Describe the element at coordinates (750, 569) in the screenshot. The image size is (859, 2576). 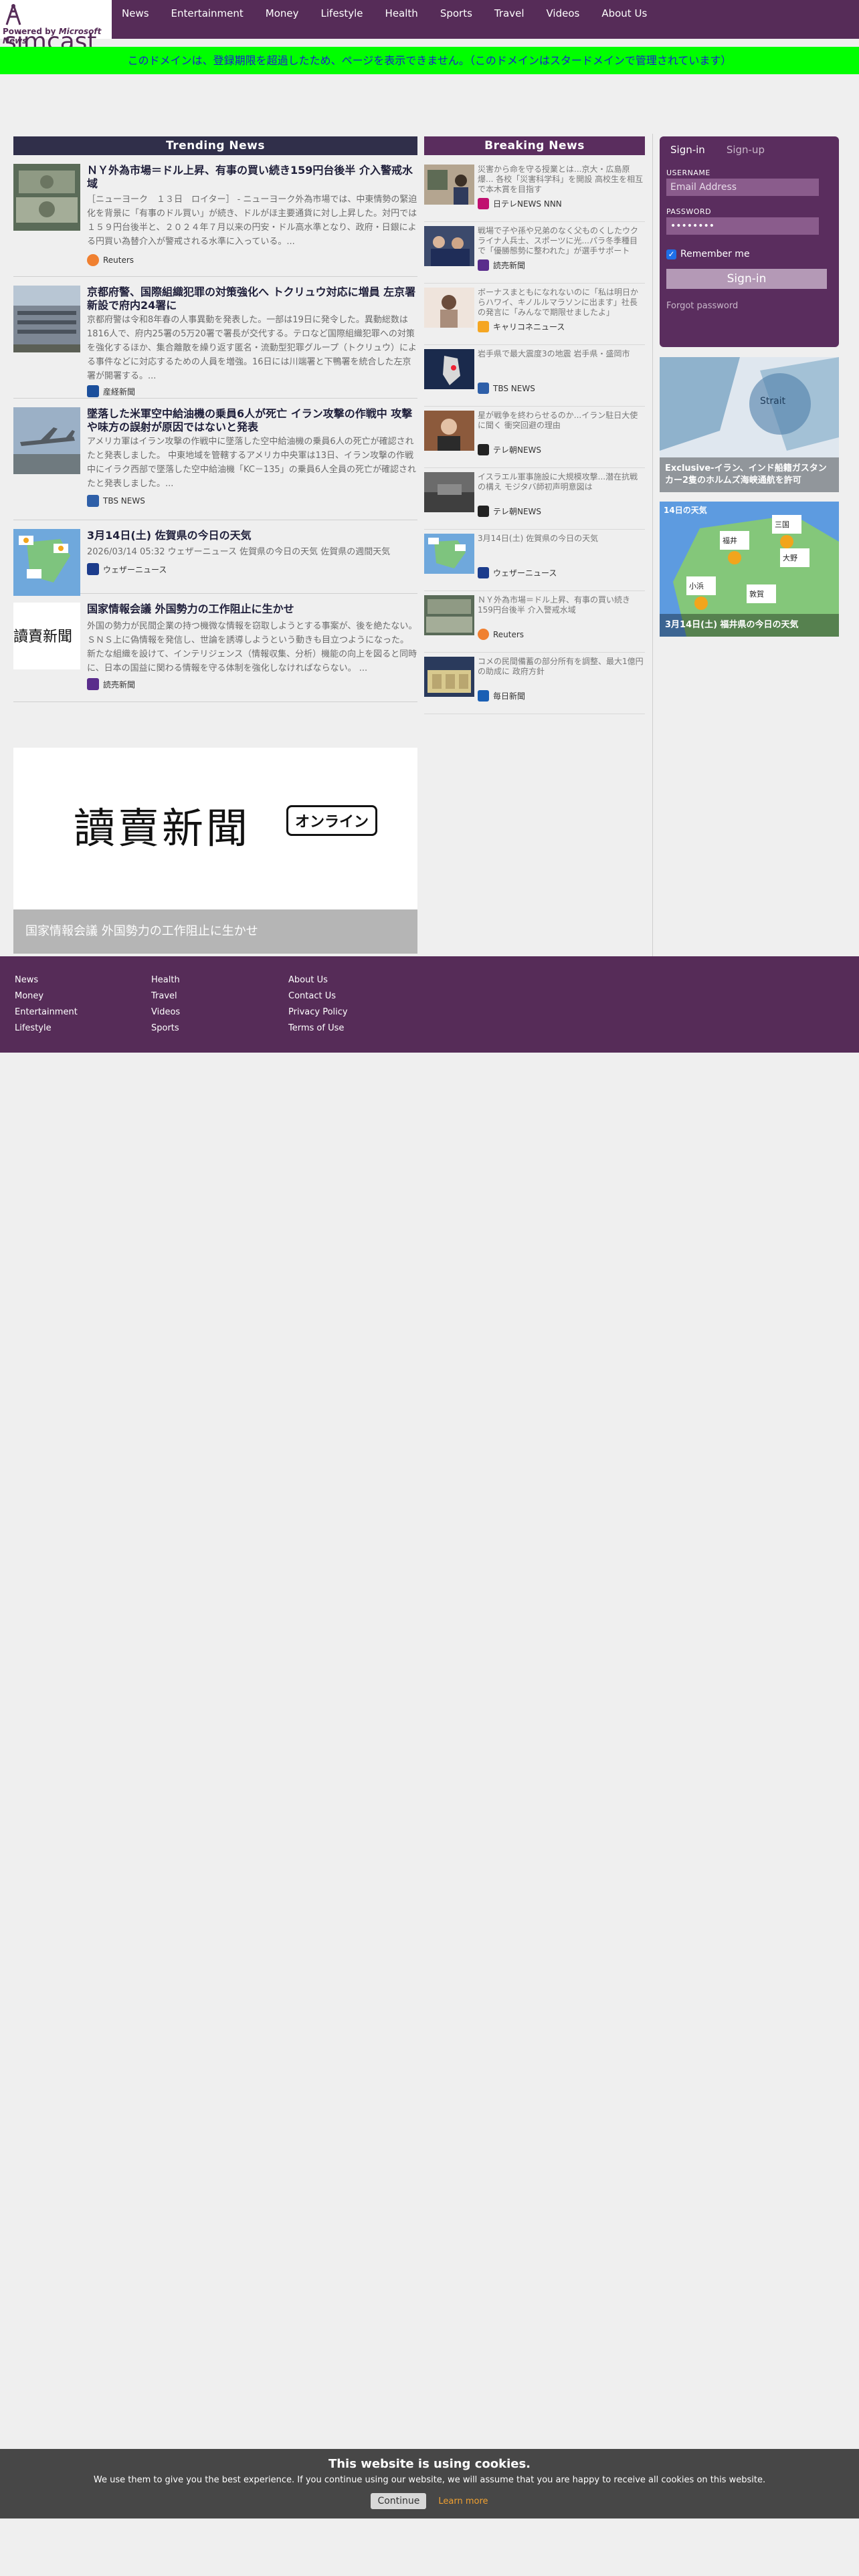
I see `news-card: 14日の天気 福井 三国 大野 小浜 敦賀 3月14日(土) 福井県の今日の天気` at that location.